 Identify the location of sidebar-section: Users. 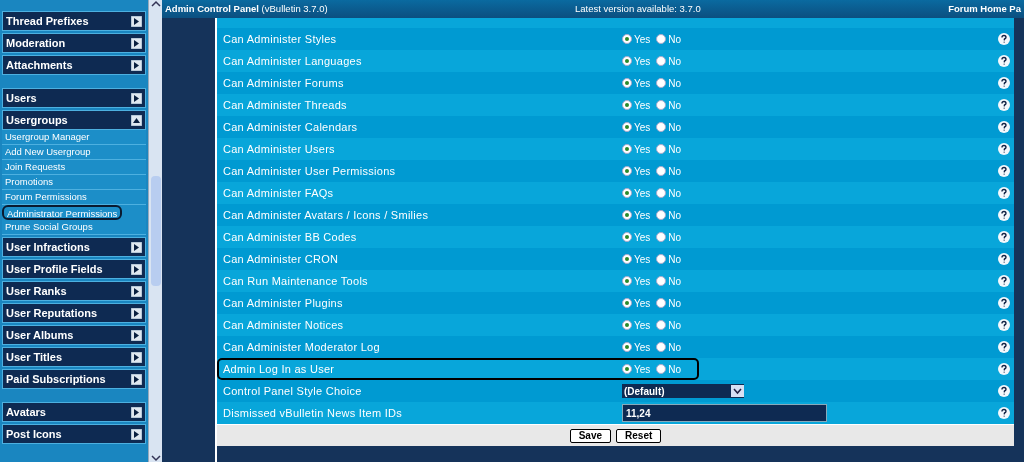
(74, 98).